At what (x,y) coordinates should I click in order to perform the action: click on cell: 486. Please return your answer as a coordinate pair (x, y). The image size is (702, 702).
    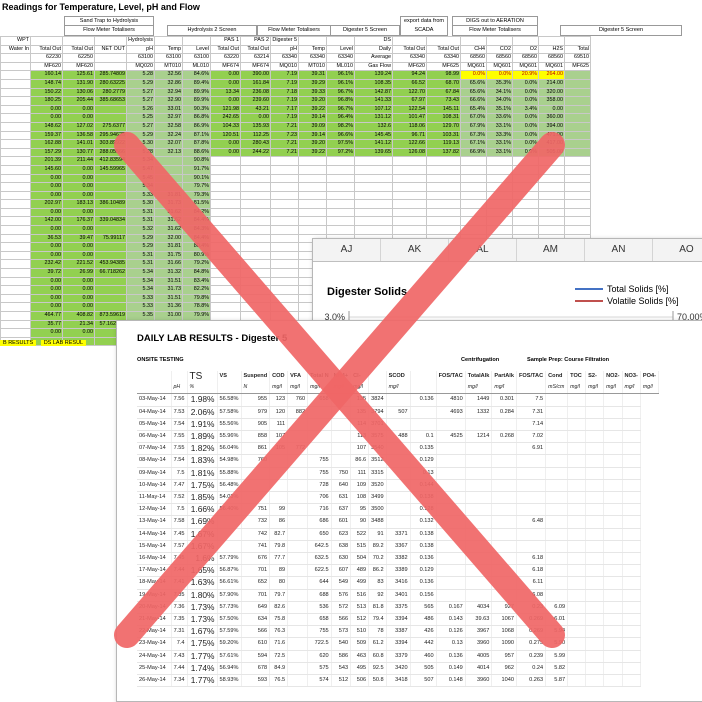
    Looking at the image, I should click on (423, 620).